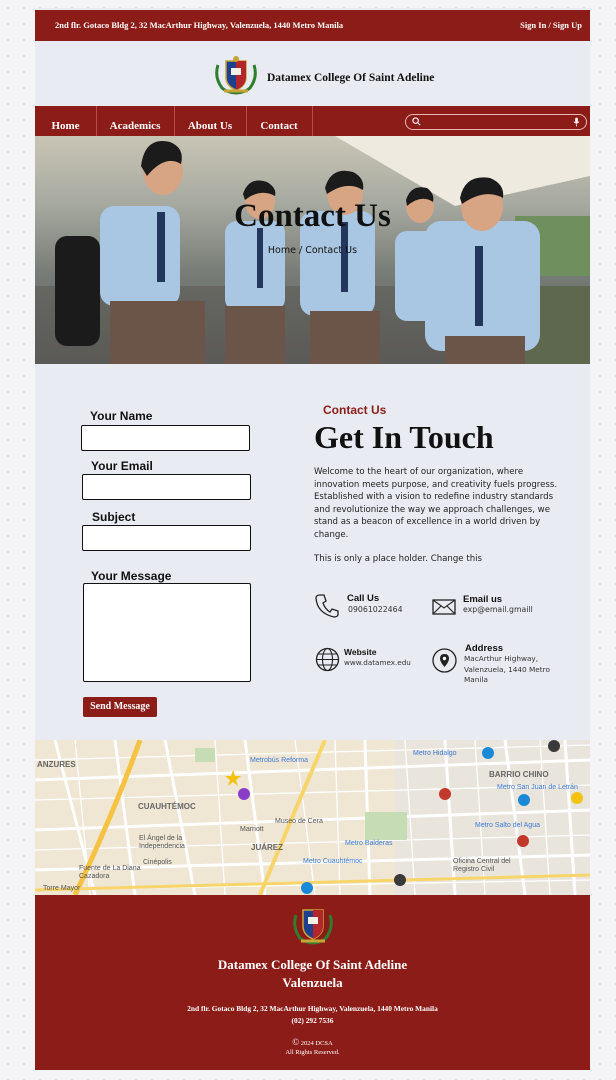 The width and height of the screenshot is (616, 1080). I want to click on nav-academics: Academics, so click(135, 121).